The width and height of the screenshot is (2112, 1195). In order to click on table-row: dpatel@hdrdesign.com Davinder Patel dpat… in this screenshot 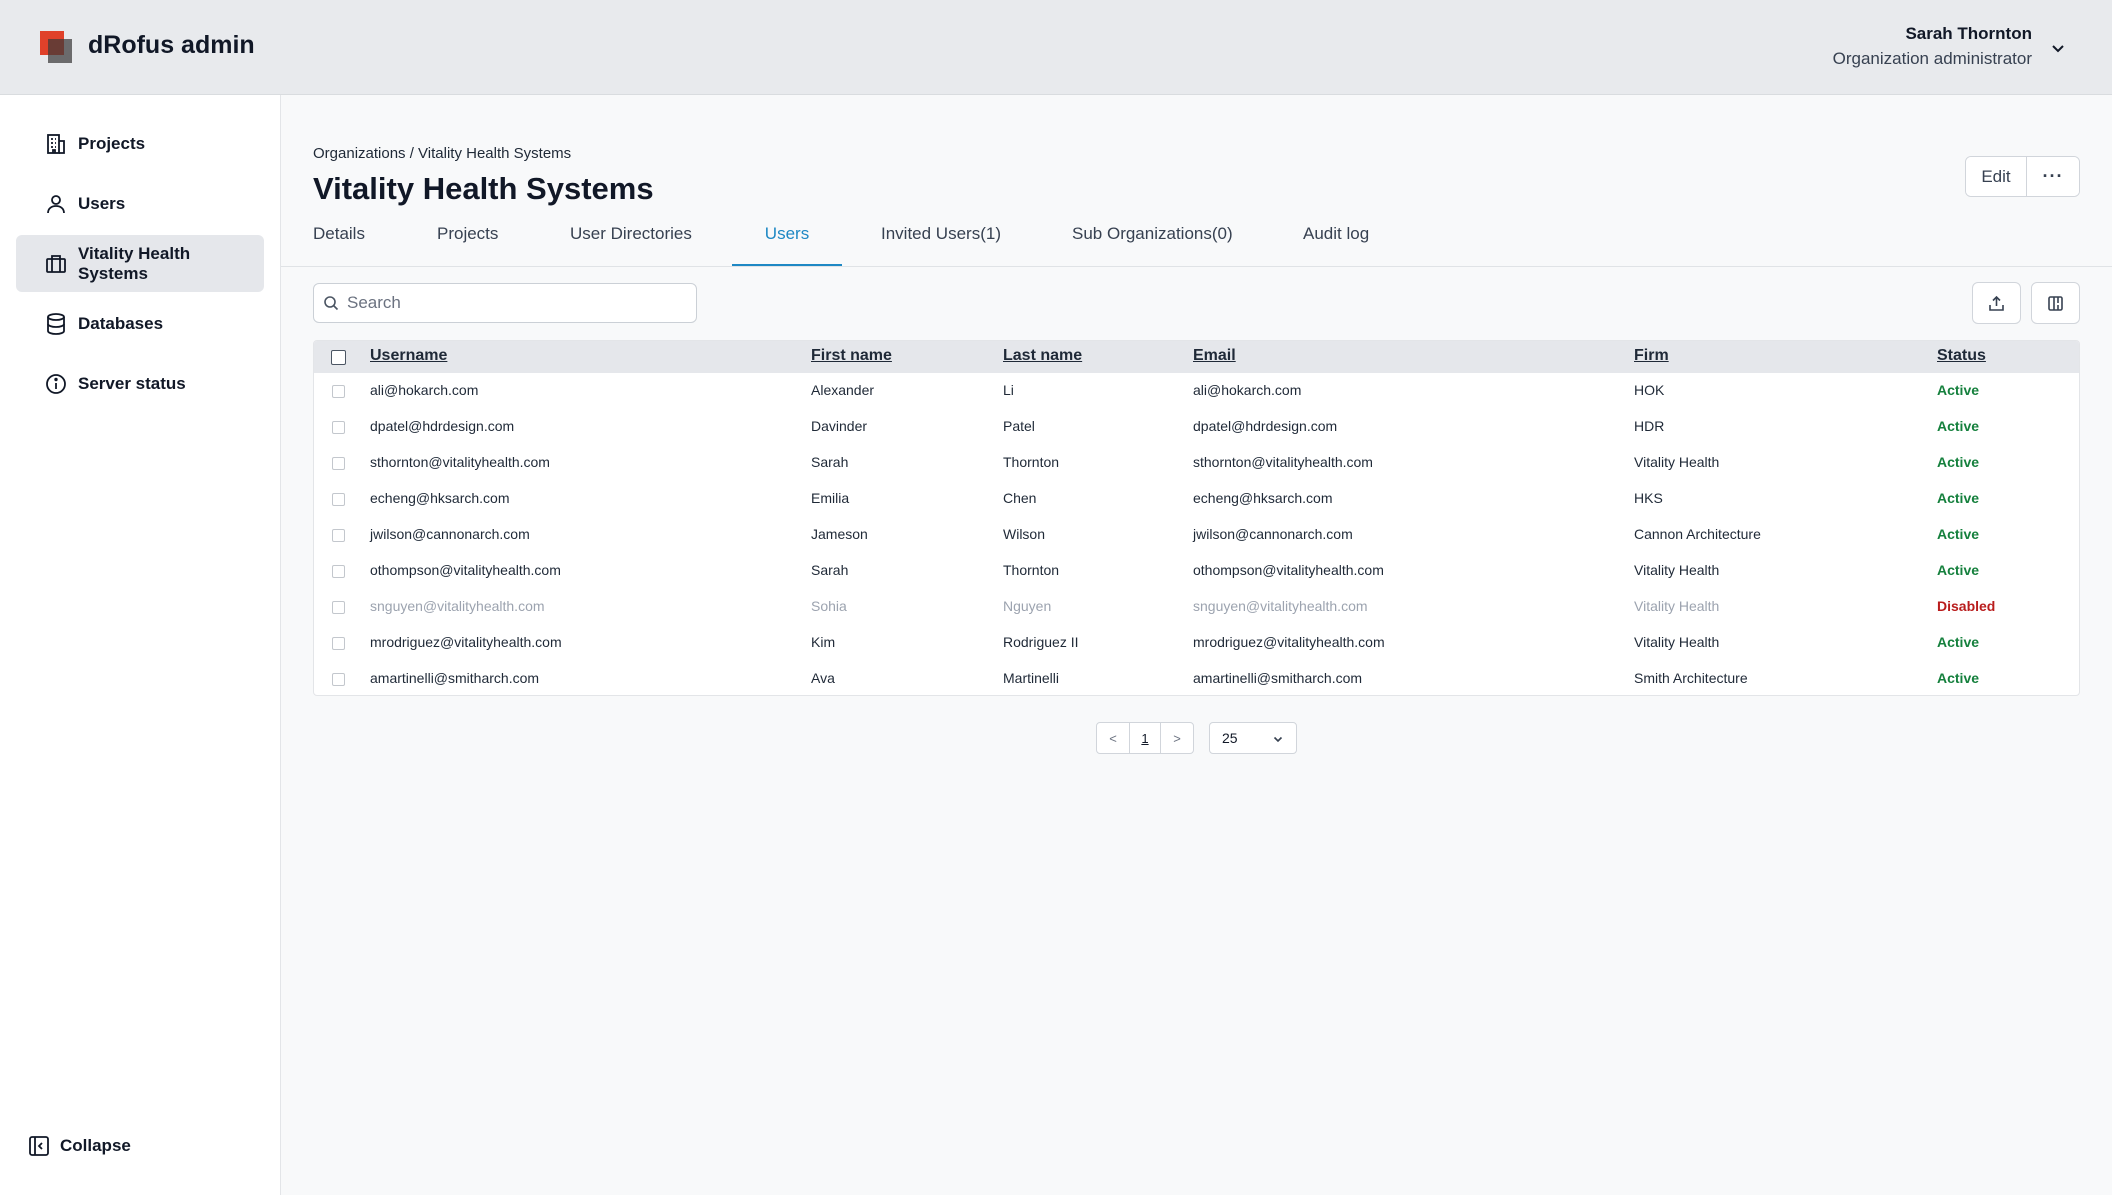, I will do `click(1196, 427)`.